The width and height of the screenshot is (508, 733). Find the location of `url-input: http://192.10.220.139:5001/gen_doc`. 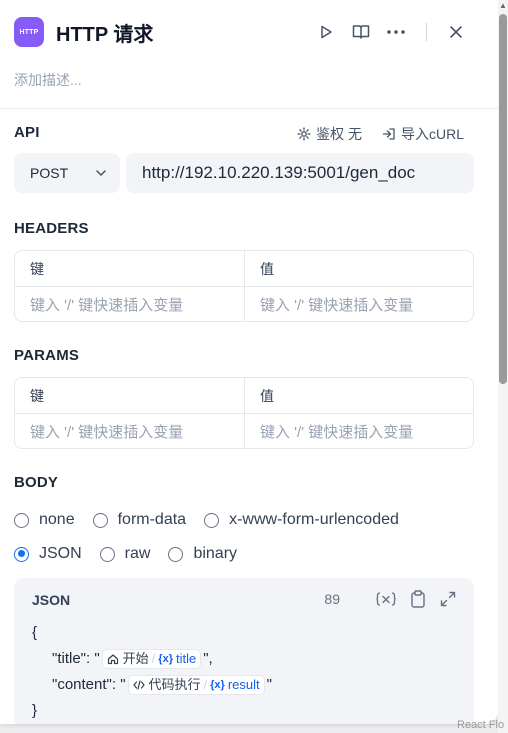

url-input: http://192.10.220.139:5001/gen_doc is located at coordinates (300, 173).